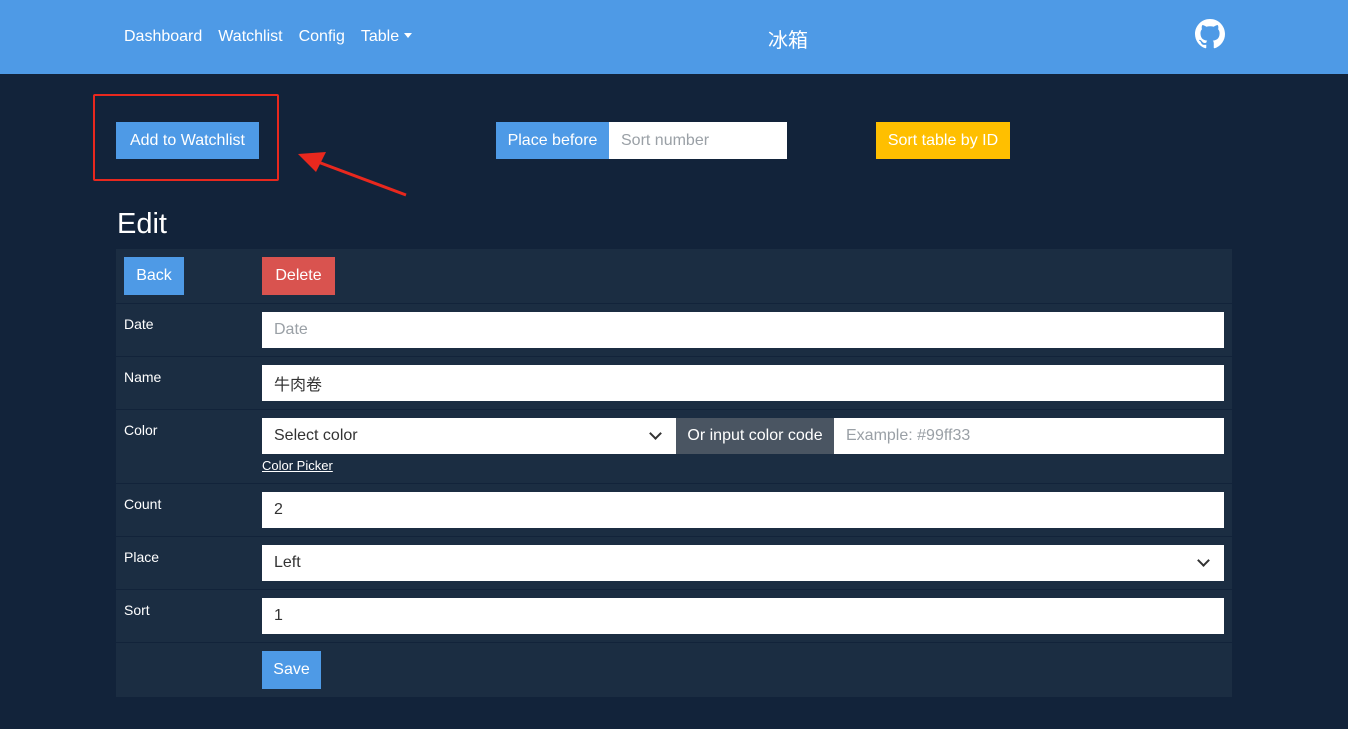 The width and height of the screenshot is (1348, 729). Describe the element at coordinates (469, 436) in the screenshot. I see `color-select: Select color` at that location.